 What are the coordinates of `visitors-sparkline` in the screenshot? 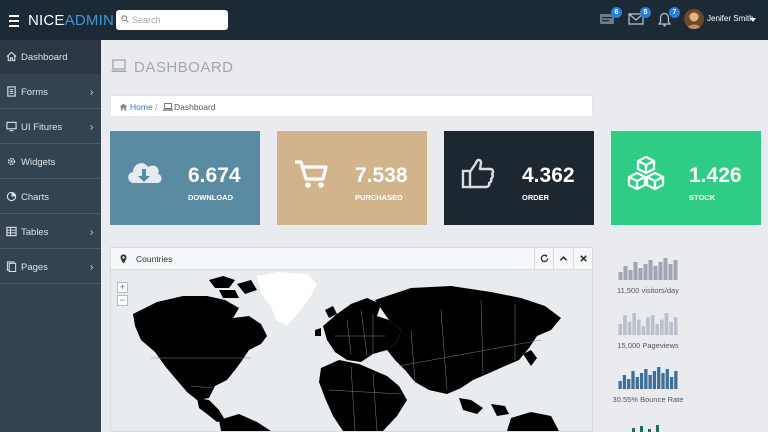 It's located at (648, 269).